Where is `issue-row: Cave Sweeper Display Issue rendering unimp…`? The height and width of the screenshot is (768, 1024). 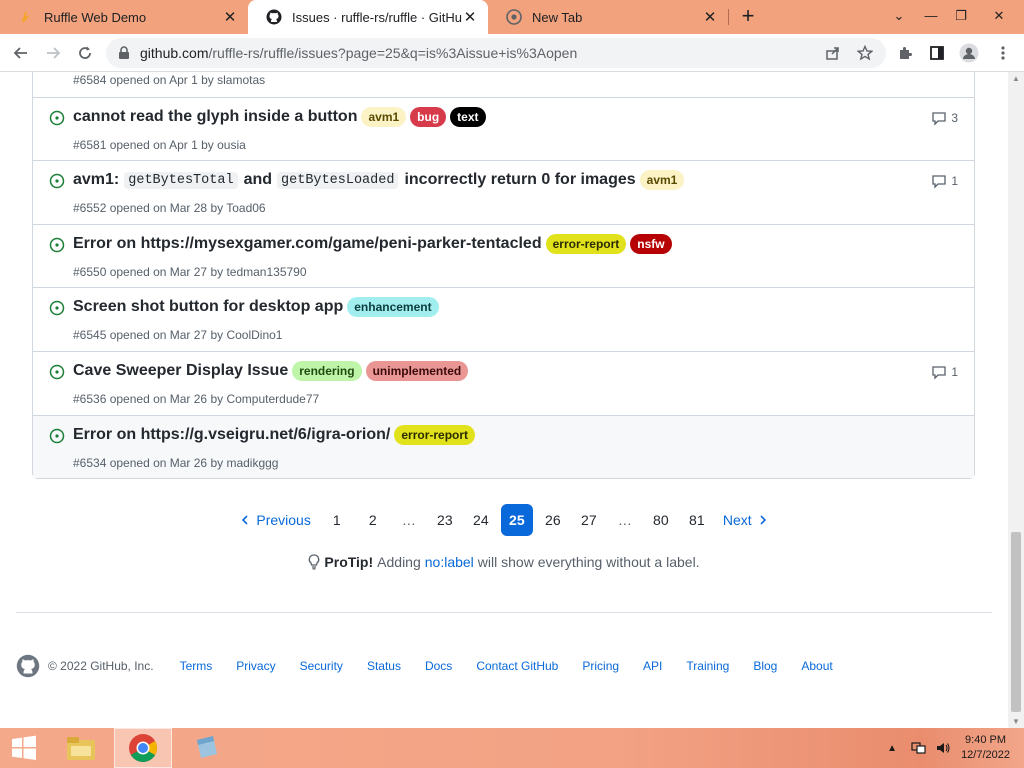 issue-row: Cave Sweeper Display Issue rendering unimp… is located at coordinates (503, 382).